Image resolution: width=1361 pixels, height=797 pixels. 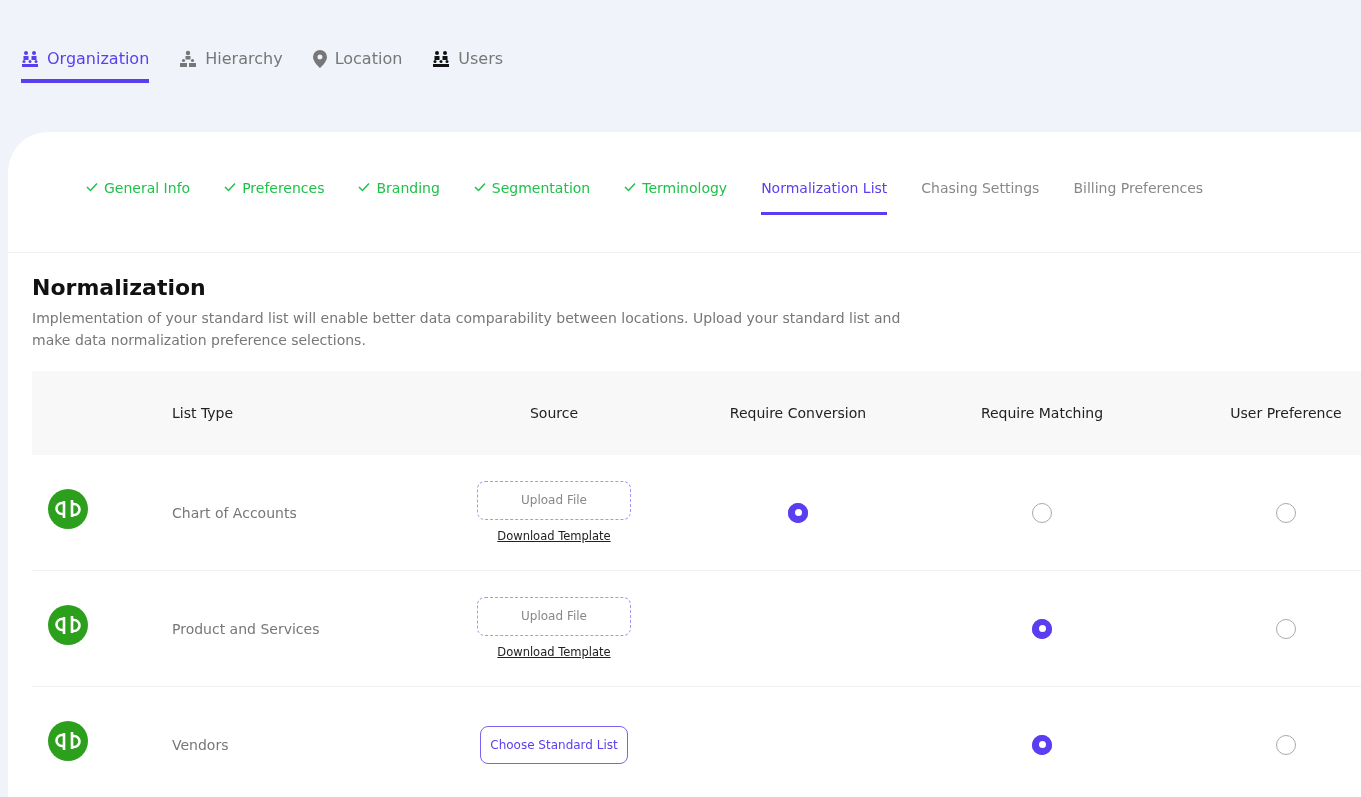 What do you see at coordinates (85, 64) in the screenshot?
I see `nav-tab: Organization` at bounding box center [85, 64].